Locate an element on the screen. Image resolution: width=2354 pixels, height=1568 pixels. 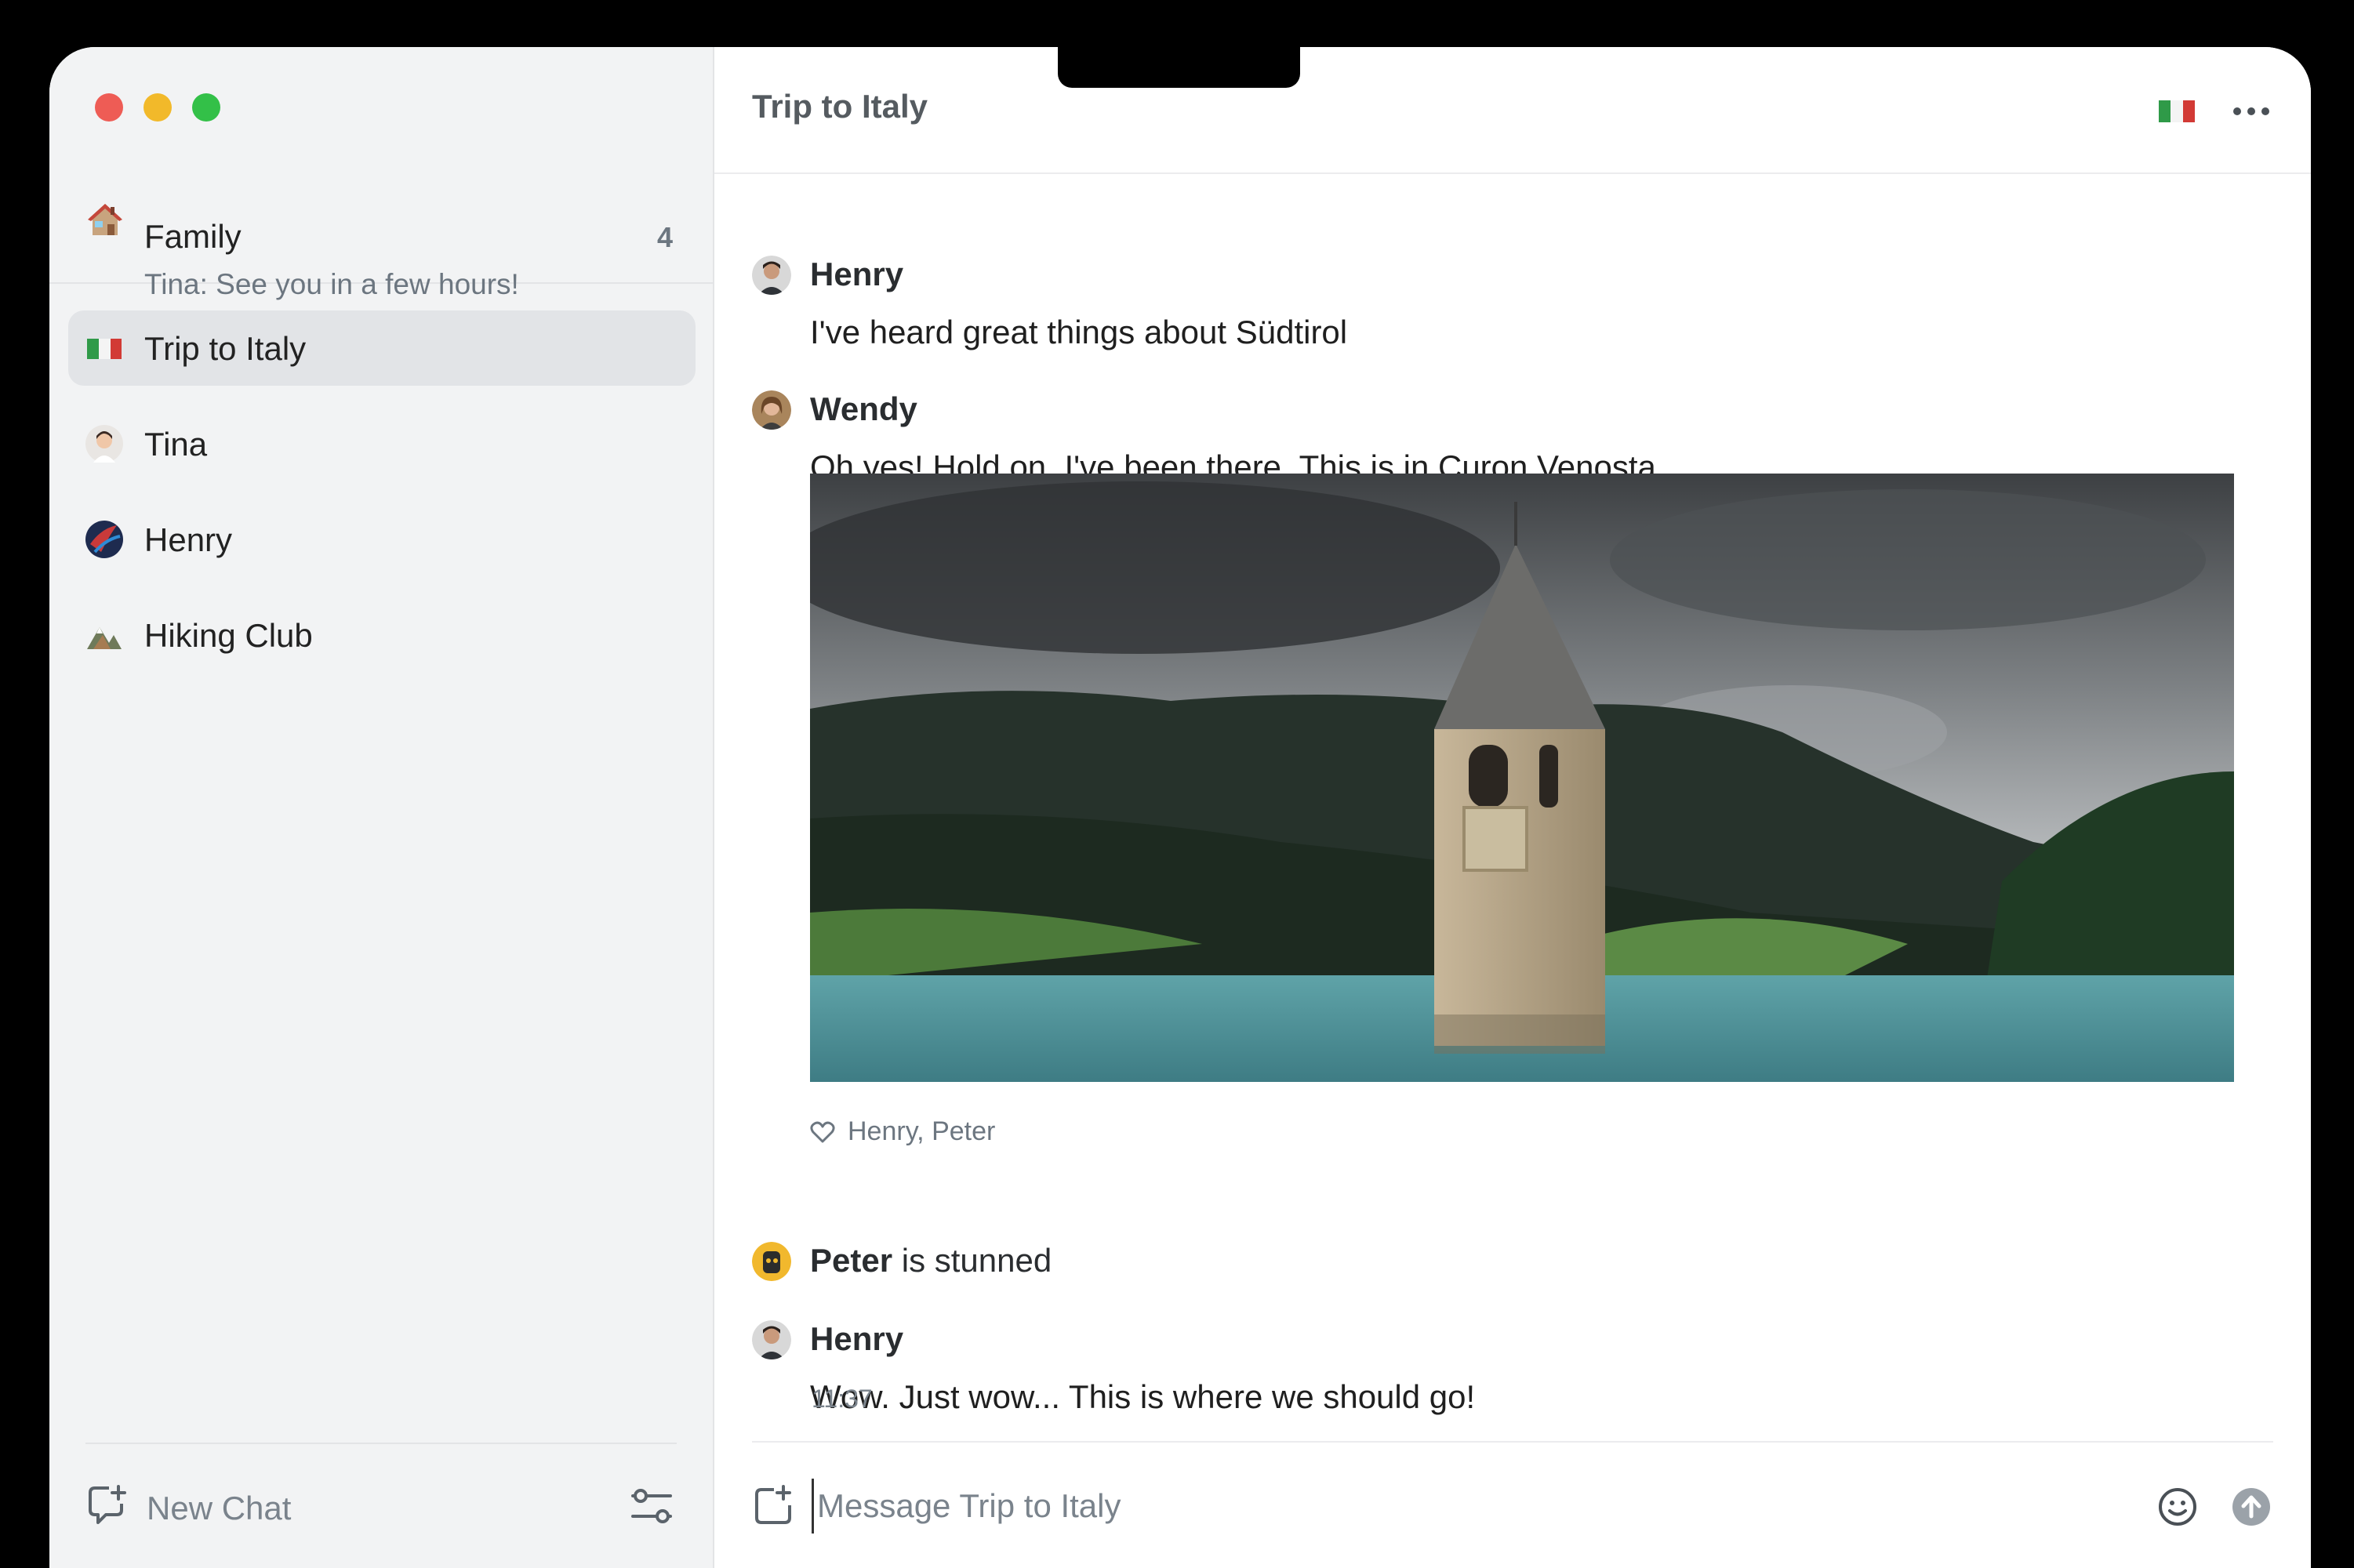
zoom-window-button is located at coordinates (206, 107).